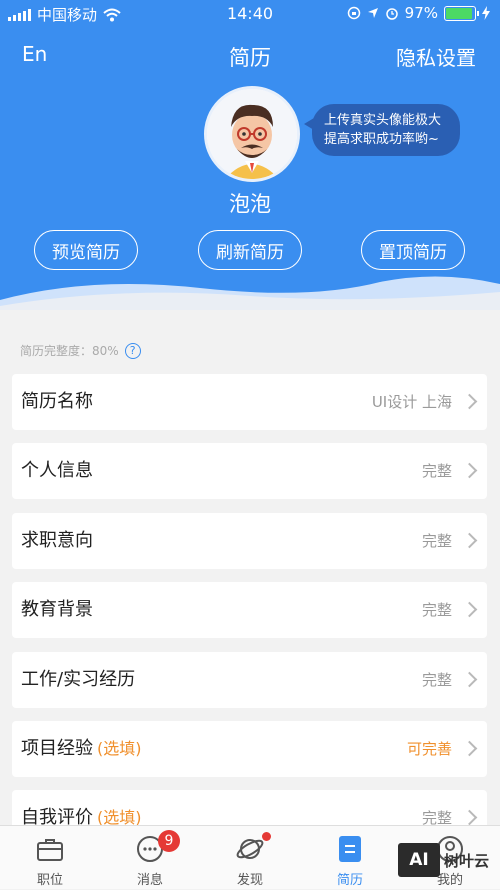 This screenshot has height=890, width=500. I want to click on section-projects: 项目经验 (选填) 可完善, so click(249, 749).